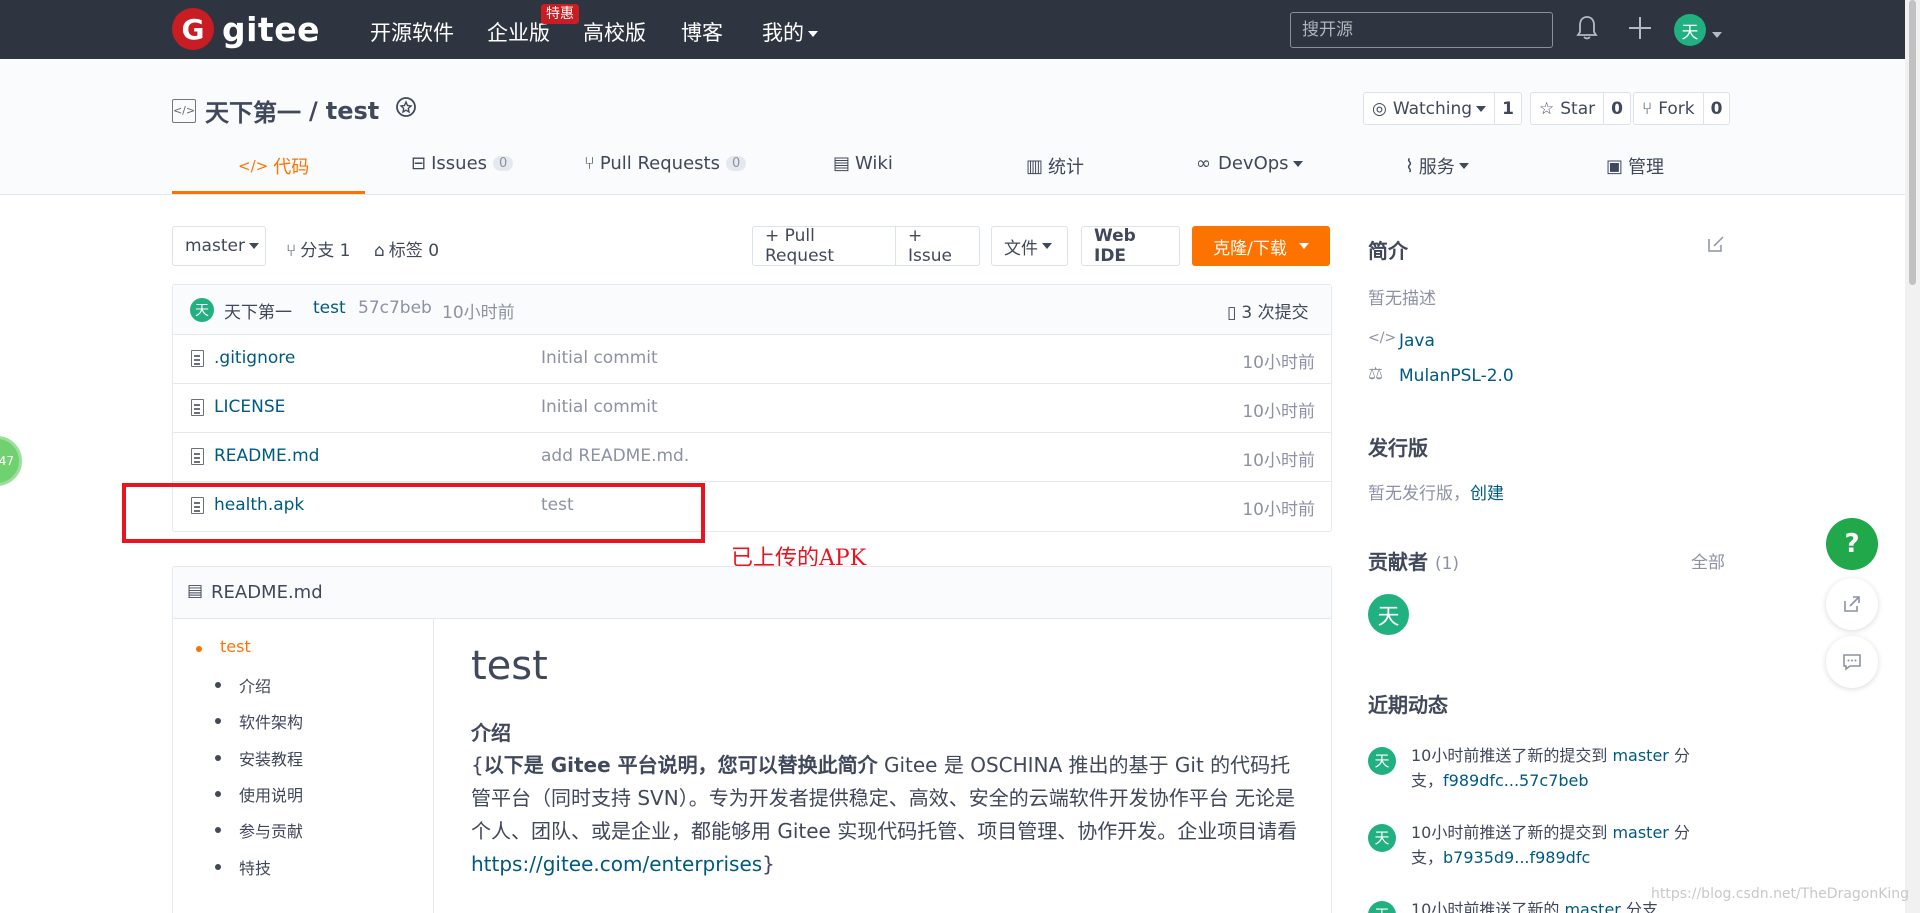 The width and height of the screenshot is (1920, 913). Describe the element at coordinates (1635, 166) in the screenshot. I see `tab-manage: ▣ 管理` at that location.